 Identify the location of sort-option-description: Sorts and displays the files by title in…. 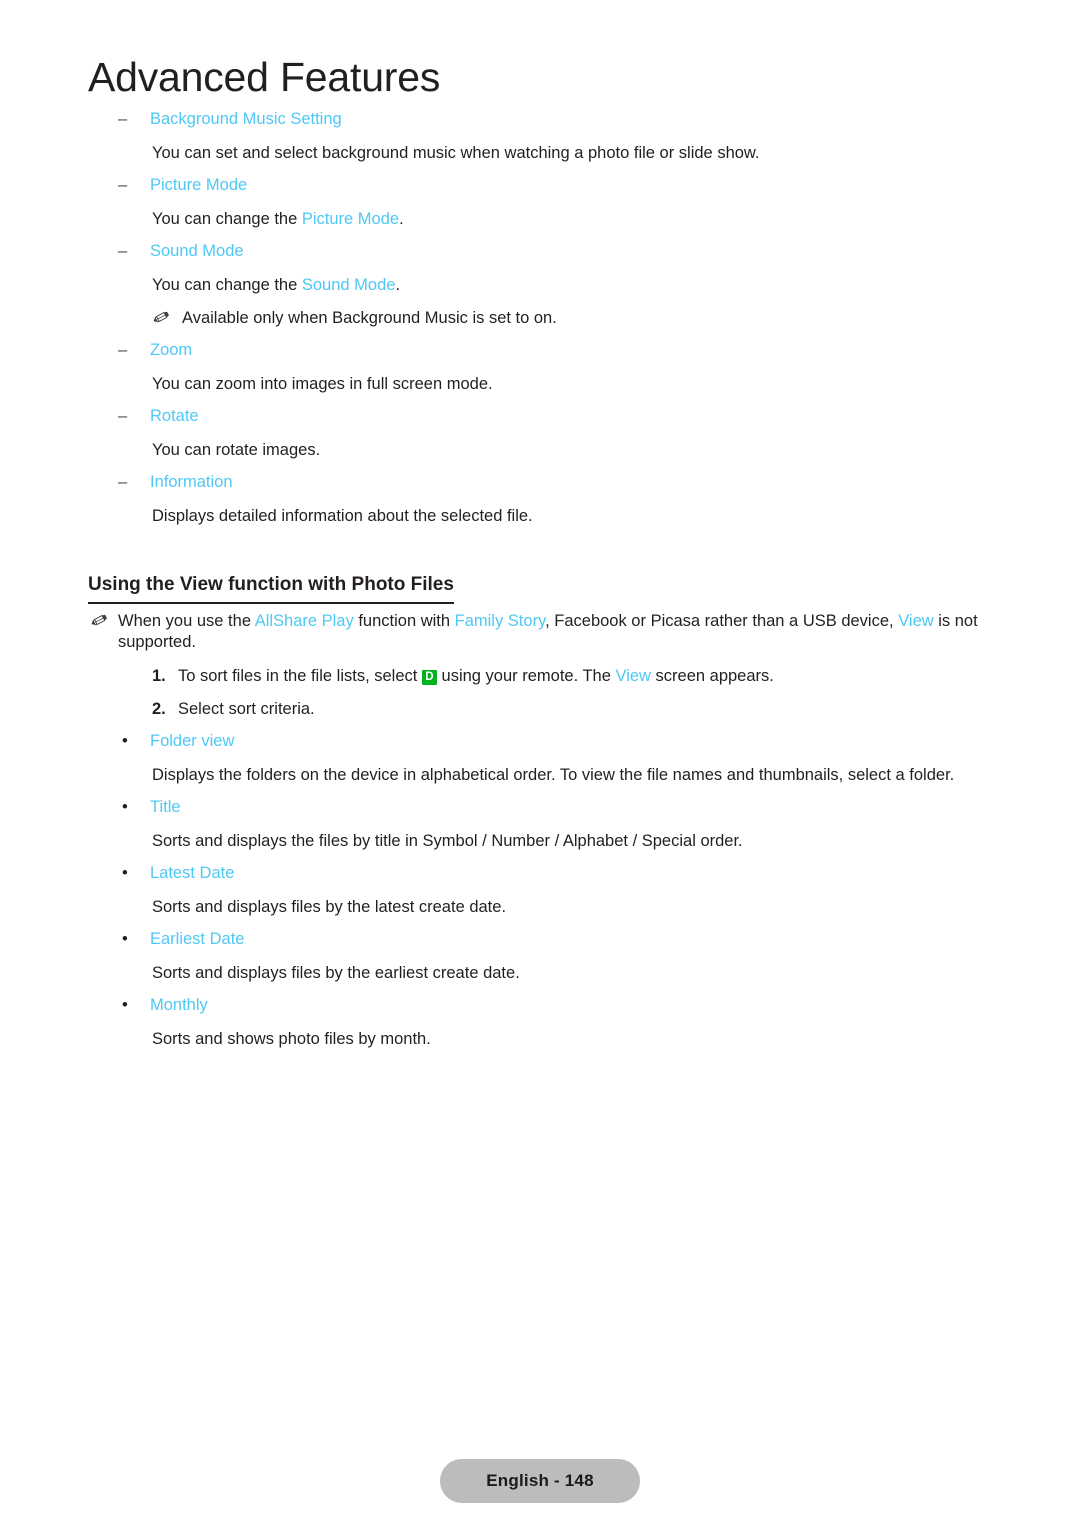
(447, 840).